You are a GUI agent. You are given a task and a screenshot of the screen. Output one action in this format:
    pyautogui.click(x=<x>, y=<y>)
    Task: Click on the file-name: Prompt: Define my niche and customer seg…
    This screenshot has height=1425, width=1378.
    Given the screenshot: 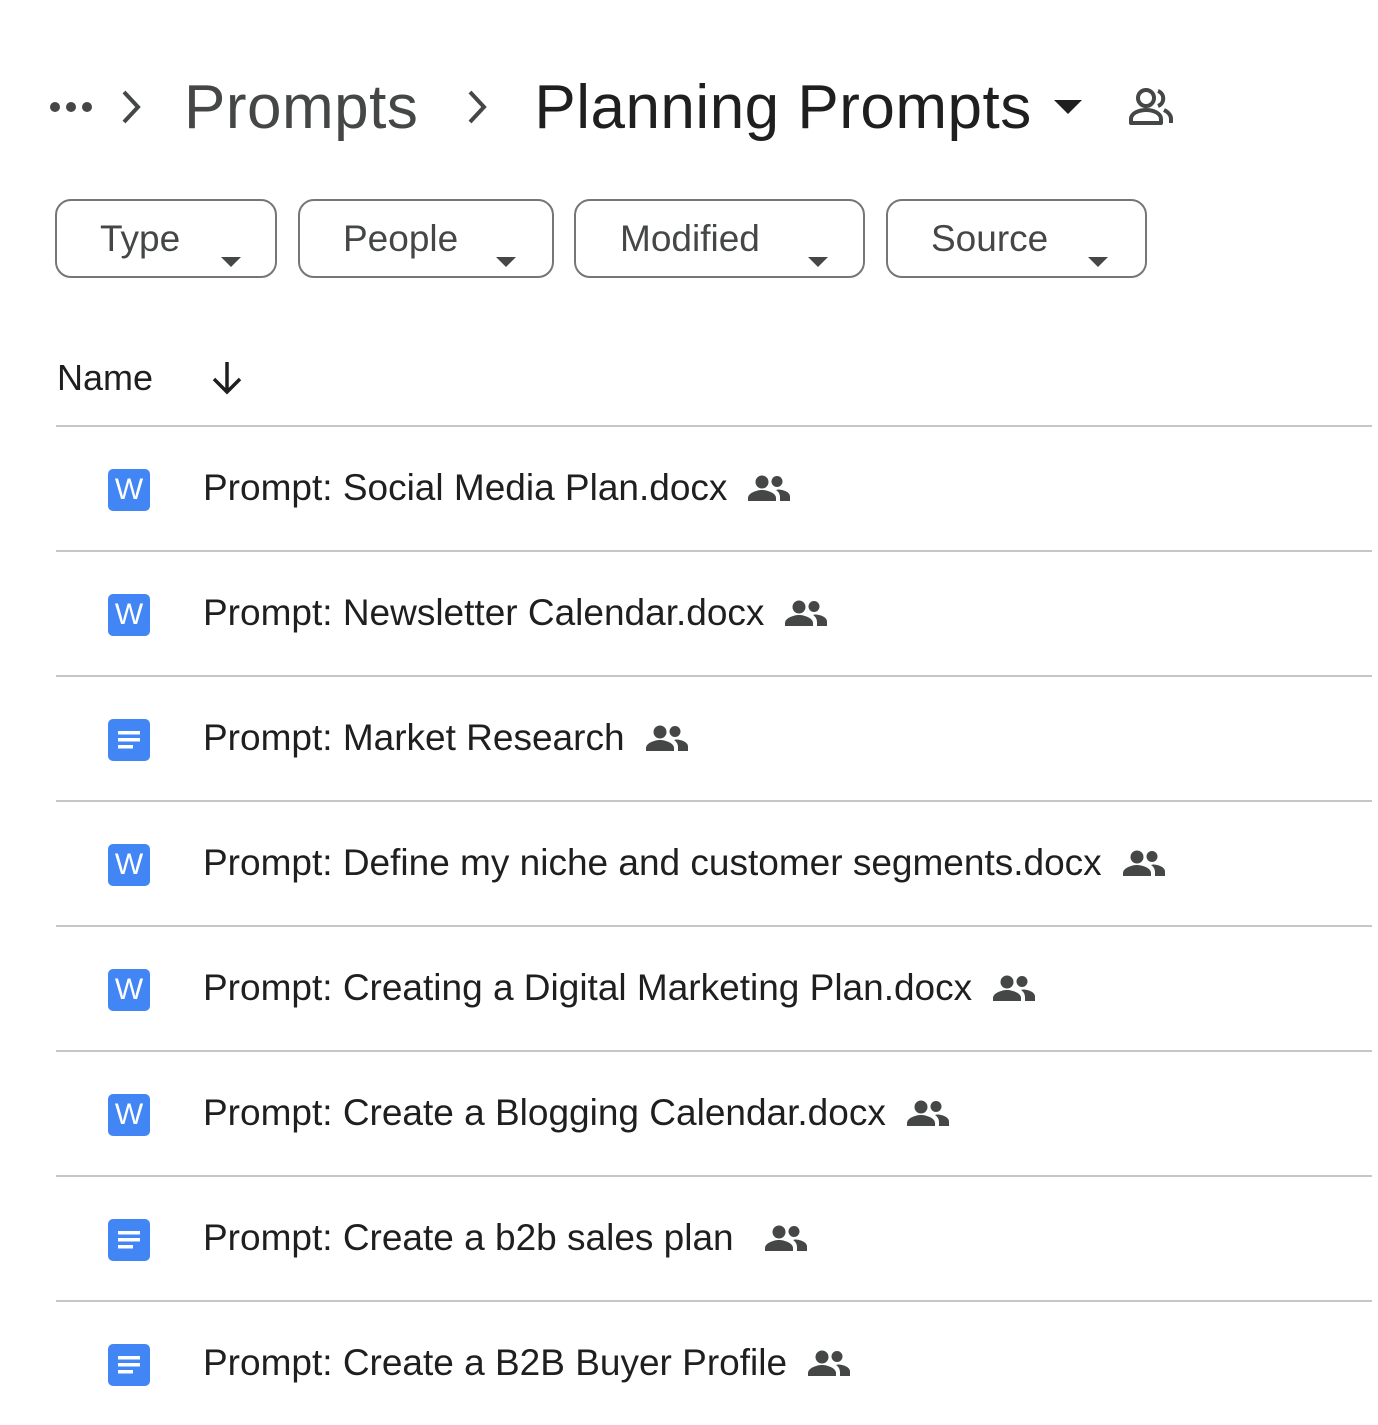 What is the action you would take?
    pyautogui.click(x=684, y=863)
    